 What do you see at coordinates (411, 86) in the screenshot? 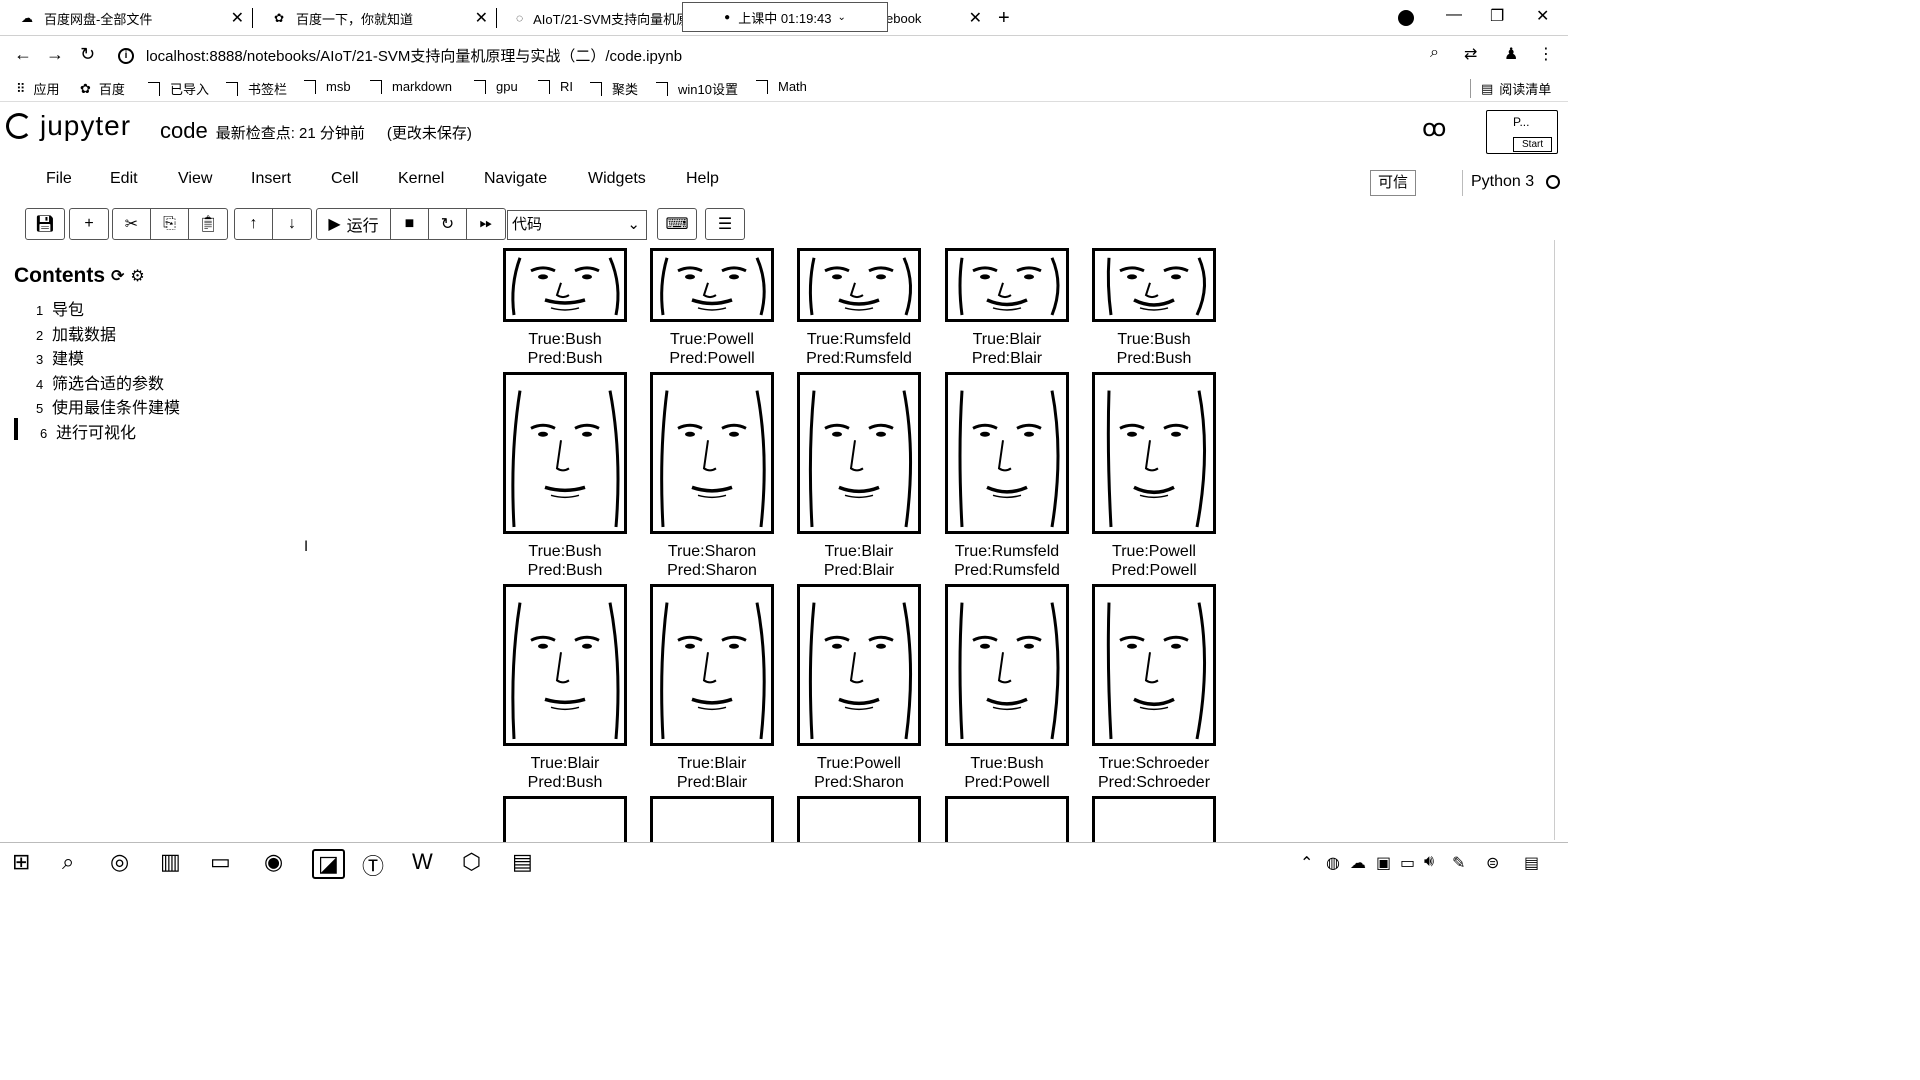
I see `bookmark-folder: markdown` at bounding box center [411, 86].